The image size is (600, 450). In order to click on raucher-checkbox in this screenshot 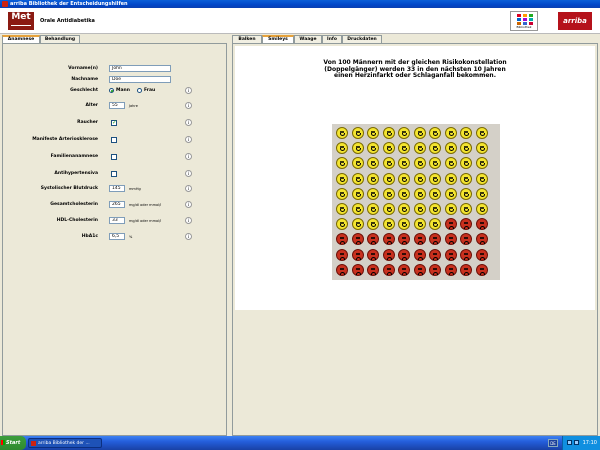, I will do `click(114, 122)`.